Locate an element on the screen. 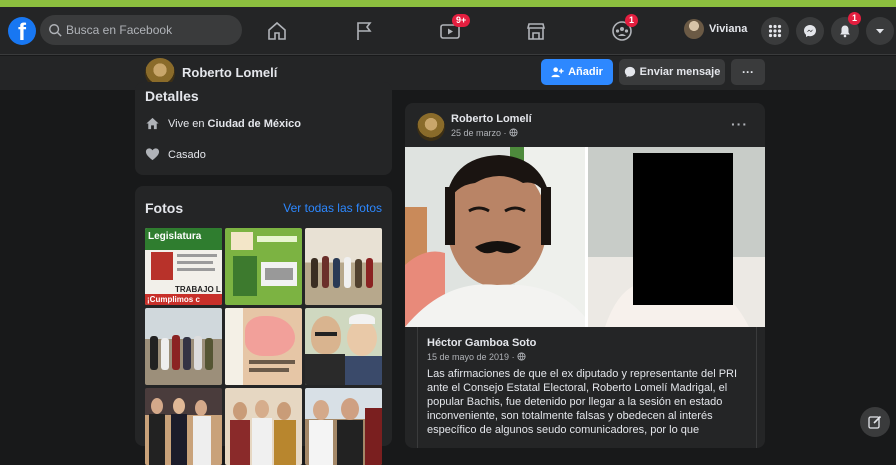  menu-button is located at coordinates (775, 31).